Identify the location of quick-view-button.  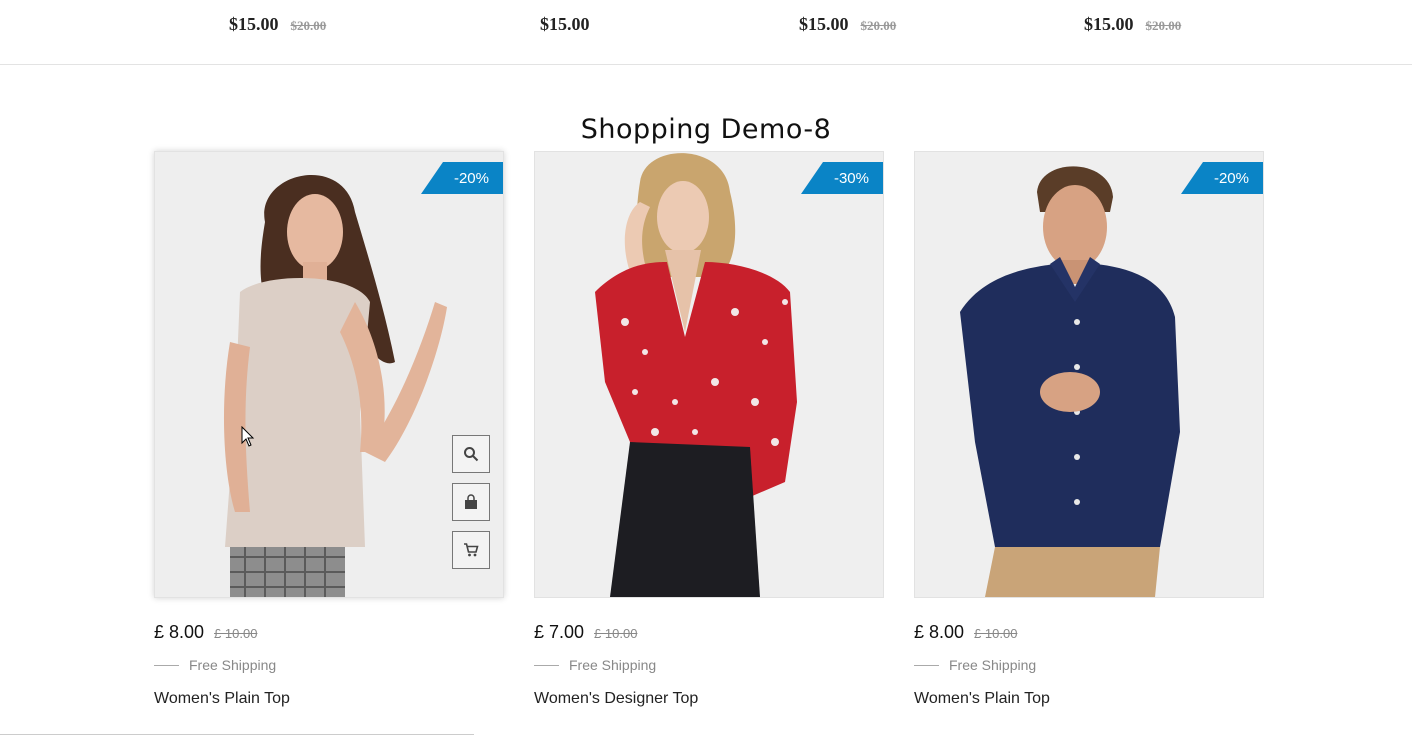
(471, 454).